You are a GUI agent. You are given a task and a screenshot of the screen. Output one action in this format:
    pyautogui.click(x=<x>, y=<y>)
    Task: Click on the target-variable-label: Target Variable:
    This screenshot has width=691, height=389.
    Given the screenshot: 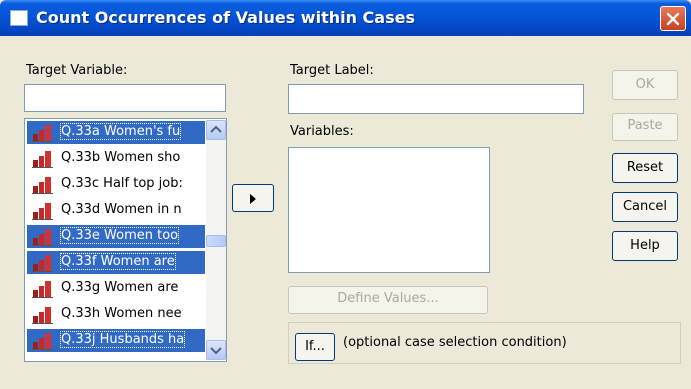 What is the action you would take?
    pyautogui.click(x=76, y=70)
    